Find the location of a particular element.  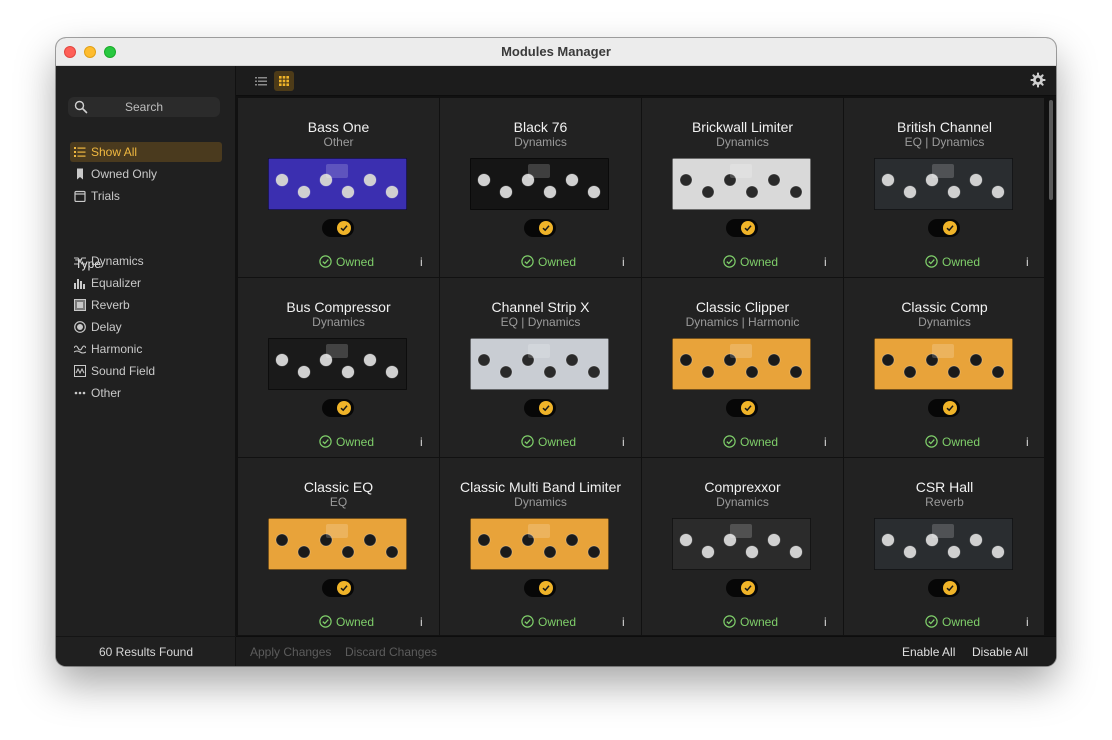

type-label: Harmonic is located at coordinates (117, 349).